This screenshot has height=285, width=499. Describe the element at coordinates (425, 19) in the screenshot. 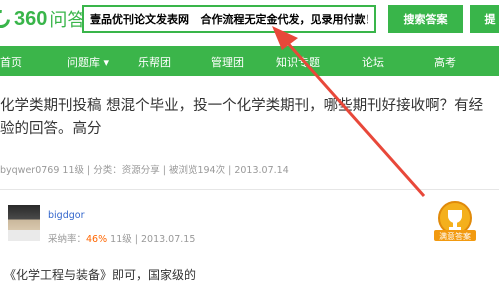

I see `search-button: 搜索答案` at that location.